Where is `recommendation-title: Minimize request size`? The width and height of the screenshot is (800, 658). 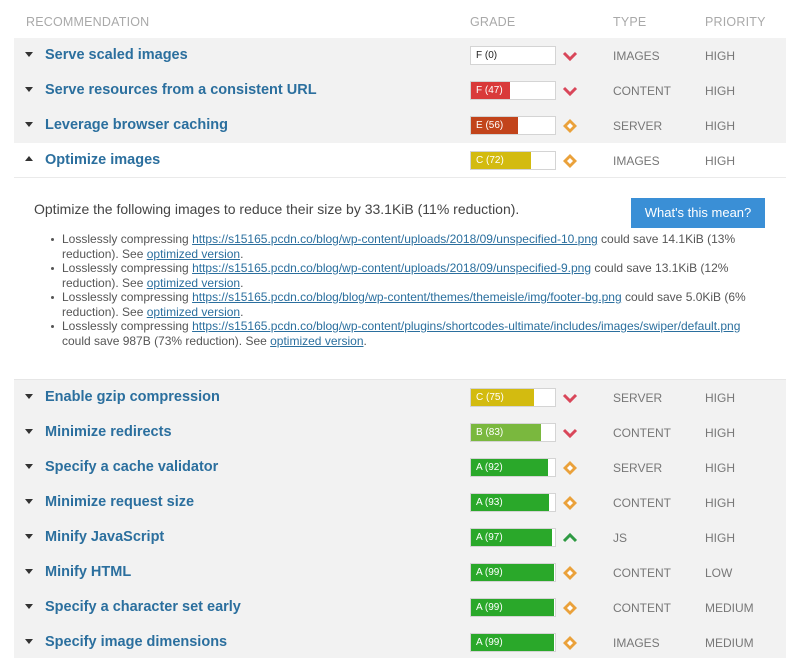 recommendation-title: Minimize request size is located at coordinates (119, 502).